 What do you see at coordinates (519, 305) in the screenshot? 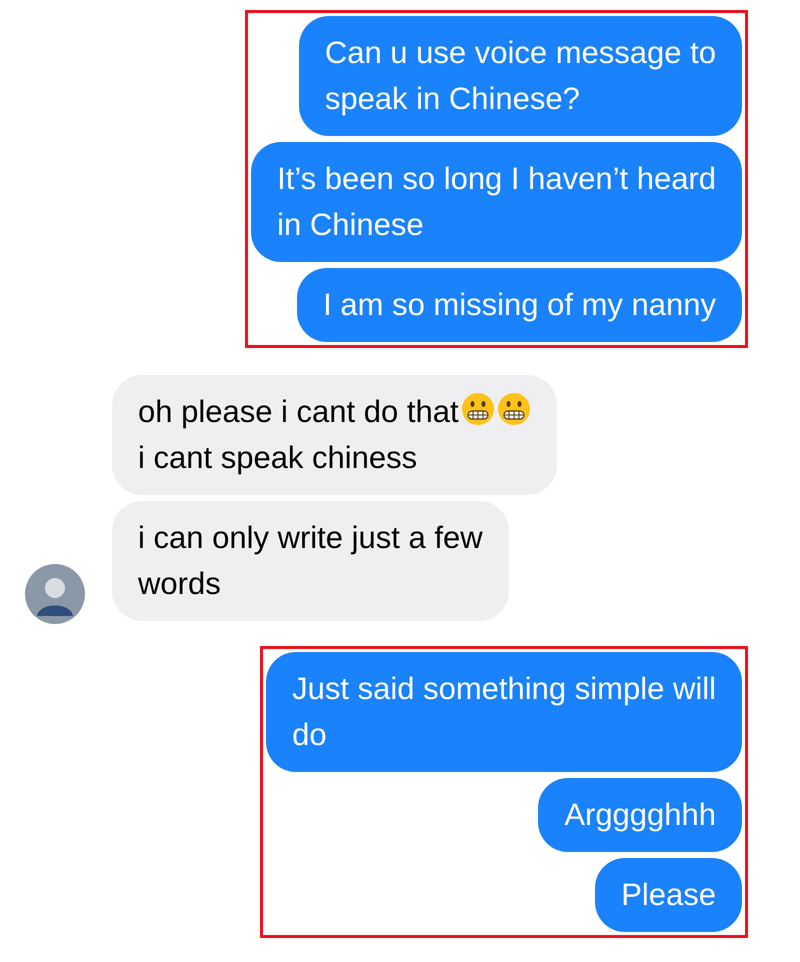
I see `message-bubble: I am so missing of my nanny` at bounding box center [519, 305].